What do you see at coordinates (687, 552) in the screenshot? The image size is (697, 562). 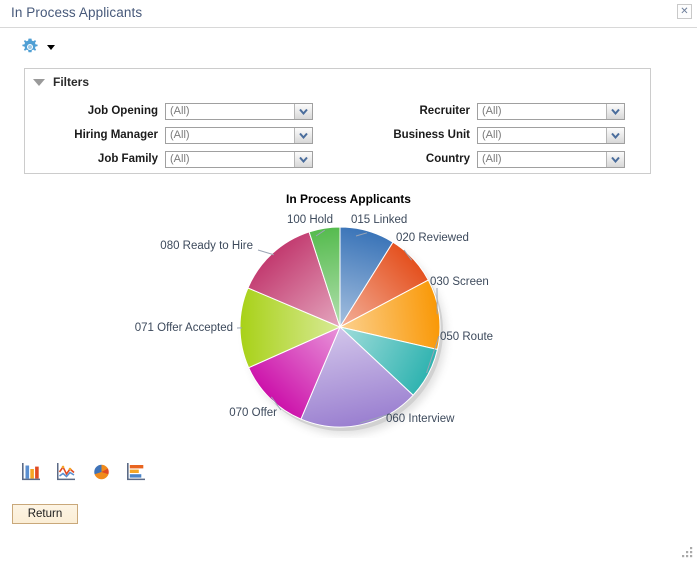 I see `resize-grip` at bounding box center [687, 552].